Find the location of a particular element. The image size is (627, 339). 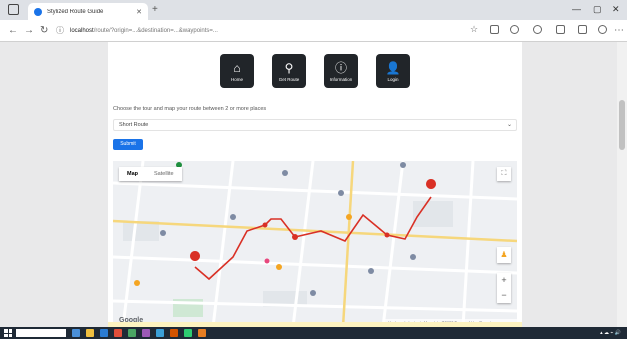

back-icon: ← is located at coordinates (13, 31).